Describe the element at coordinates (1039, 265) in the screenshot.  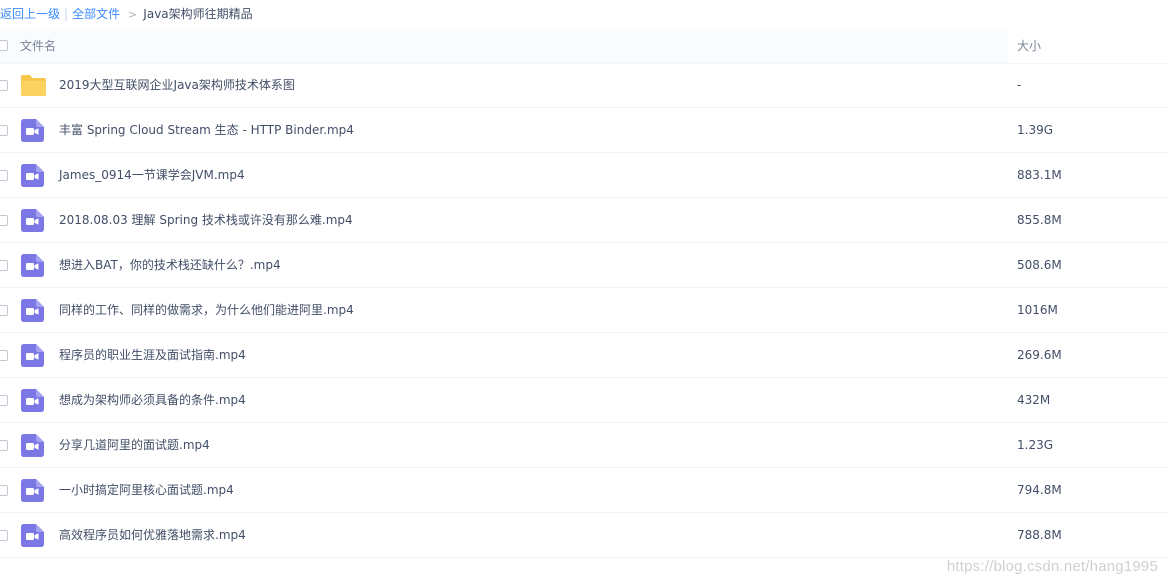
I see `file-size: 508.6M` at that location.